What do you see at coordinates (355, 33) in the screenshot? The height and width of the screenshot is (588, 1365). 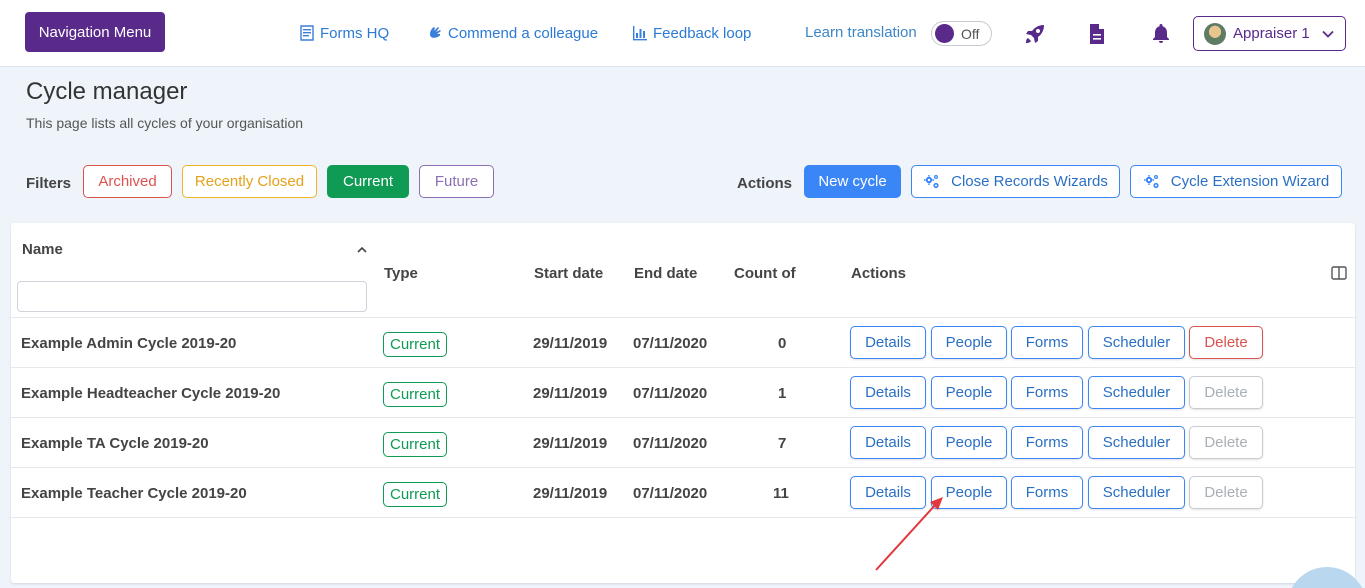 I see `forms-hq-label: Forms HQ` at bounding box center [355, 33].